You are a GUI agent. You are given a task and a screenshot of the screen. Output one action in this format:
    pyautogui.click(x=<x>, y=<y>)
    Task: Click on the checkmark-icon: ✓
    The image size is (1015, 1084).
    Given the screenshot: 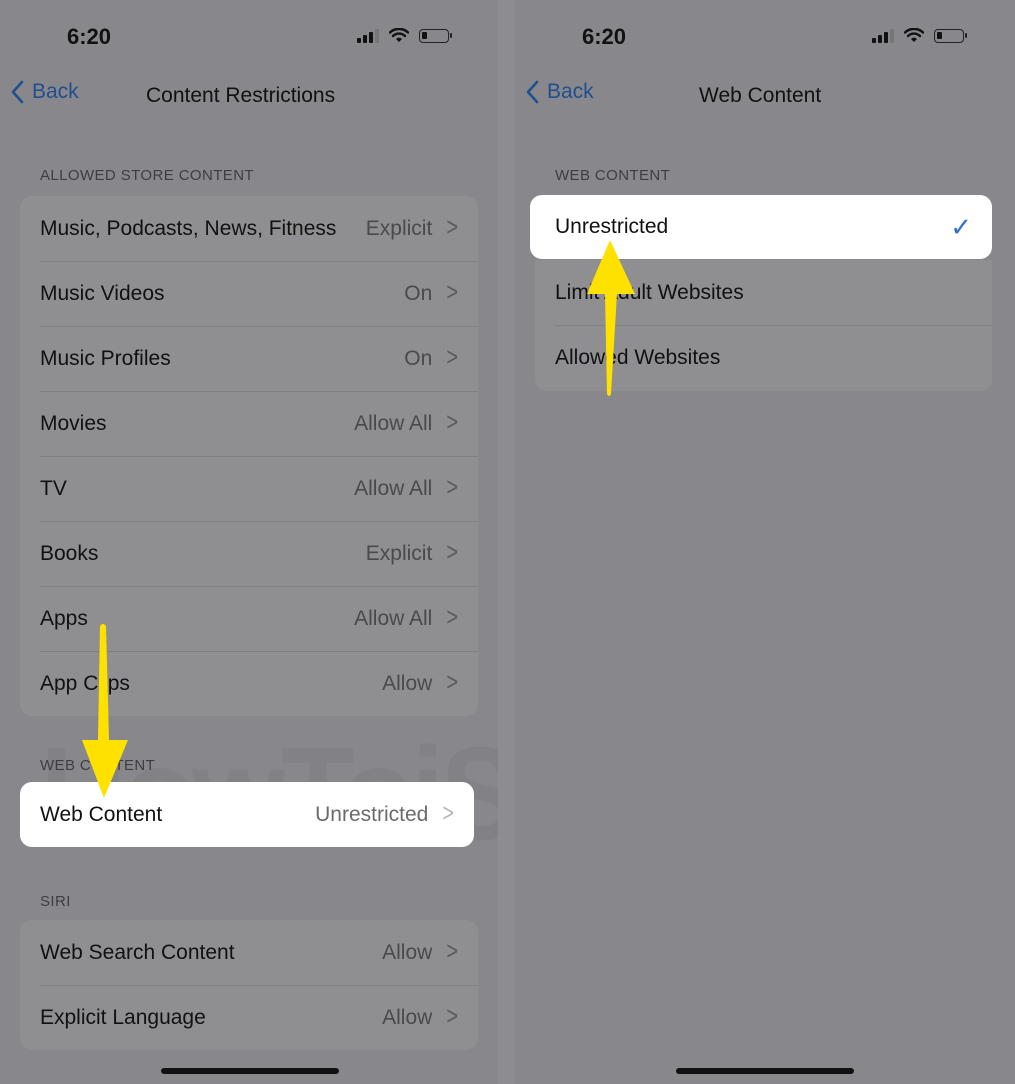 What is the action you would take?
    pyautogui.click(x=961, y=226)
    